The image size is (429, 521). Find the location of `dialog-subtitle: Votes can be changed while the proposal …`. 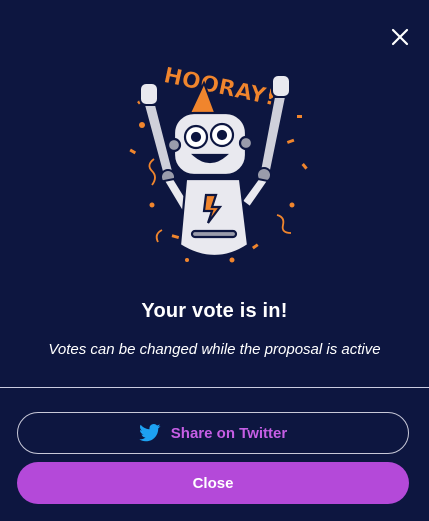

dialog-subtitle: Votes can be changed while the proposal … is located at coordinates (214, 349).